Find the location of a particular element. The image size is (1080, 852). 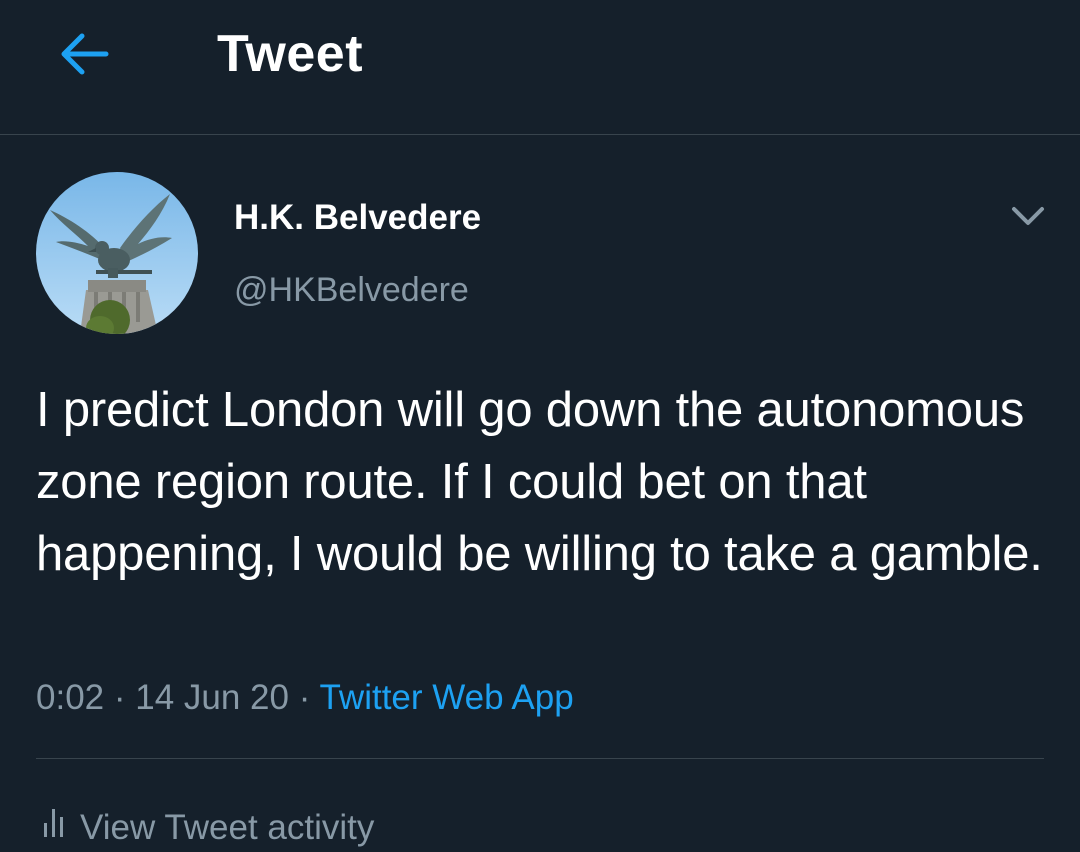

arrow-left-icon is located at coordinates (85, 54).